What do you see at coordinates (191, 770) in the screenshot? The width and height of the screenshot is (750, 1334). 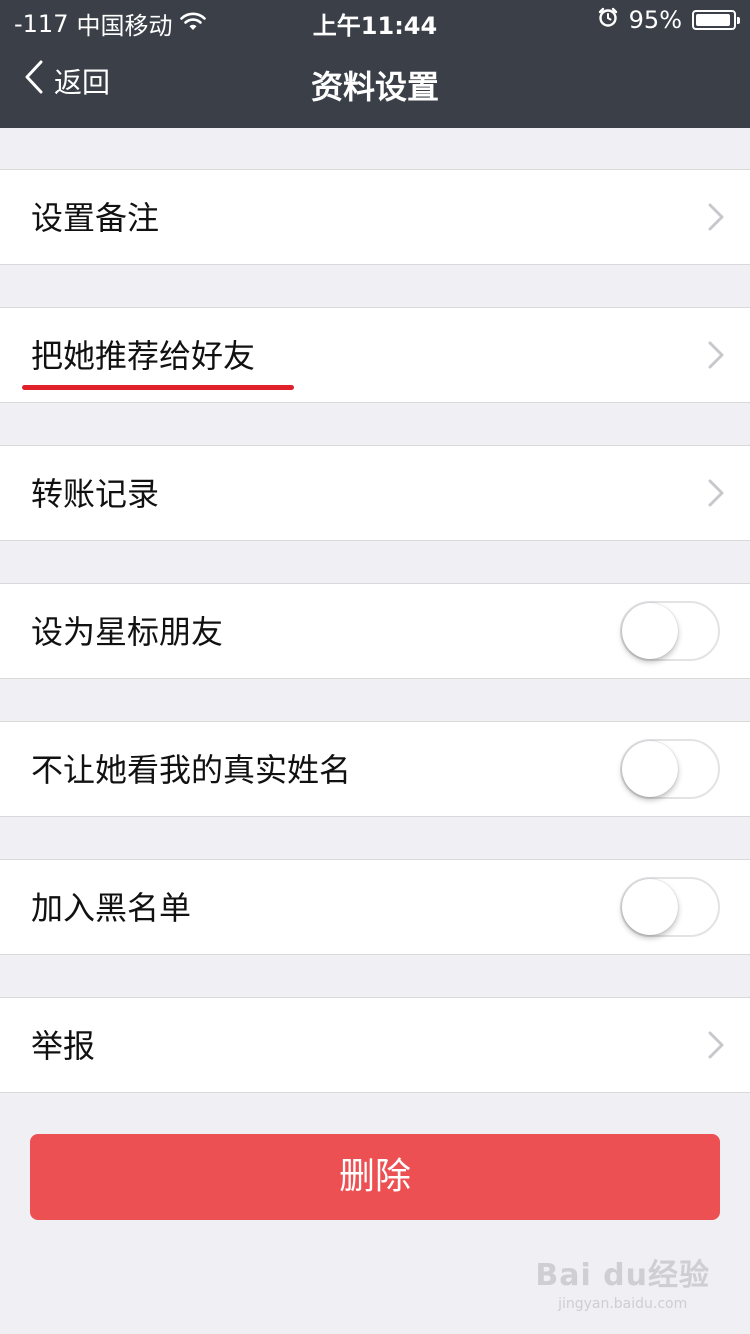 I see `row-label: 不让她看我的真实姓名` at bounding box center [191, 770].